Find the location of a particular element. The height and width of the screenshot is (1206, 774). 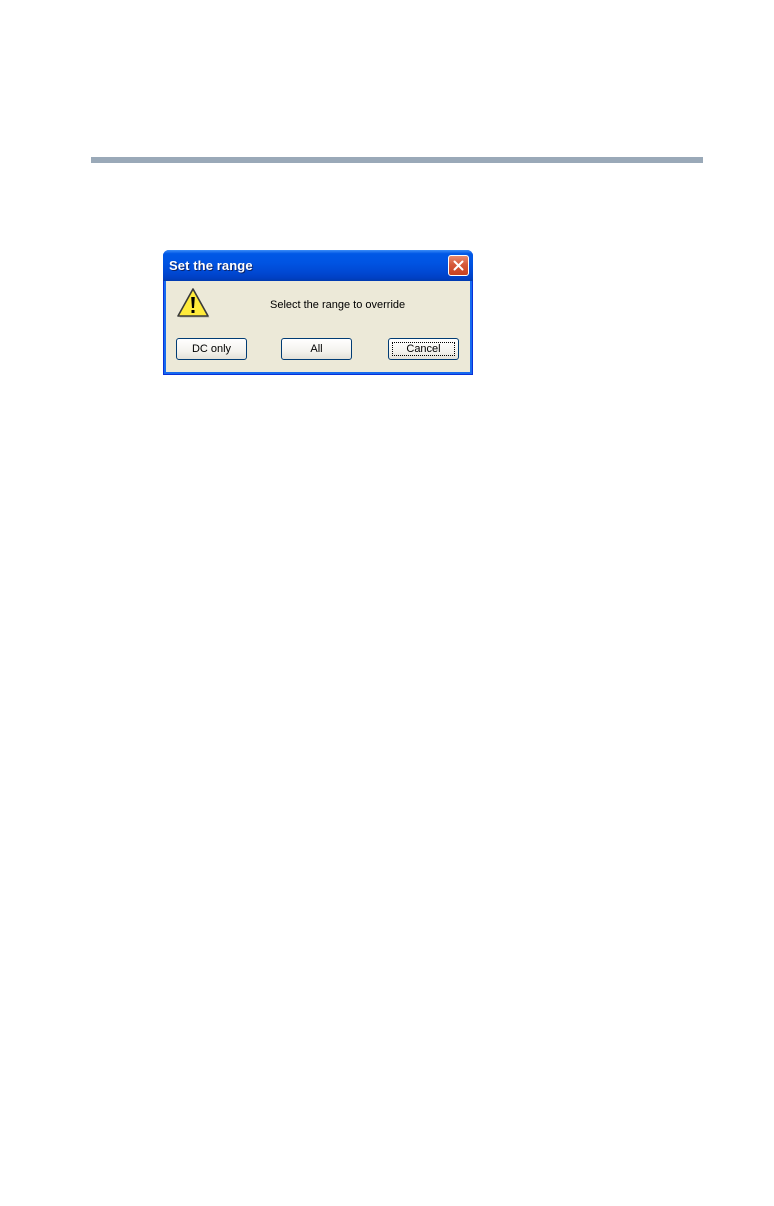

dc-only-button-label: DC only is located at coordinates (211, 349).